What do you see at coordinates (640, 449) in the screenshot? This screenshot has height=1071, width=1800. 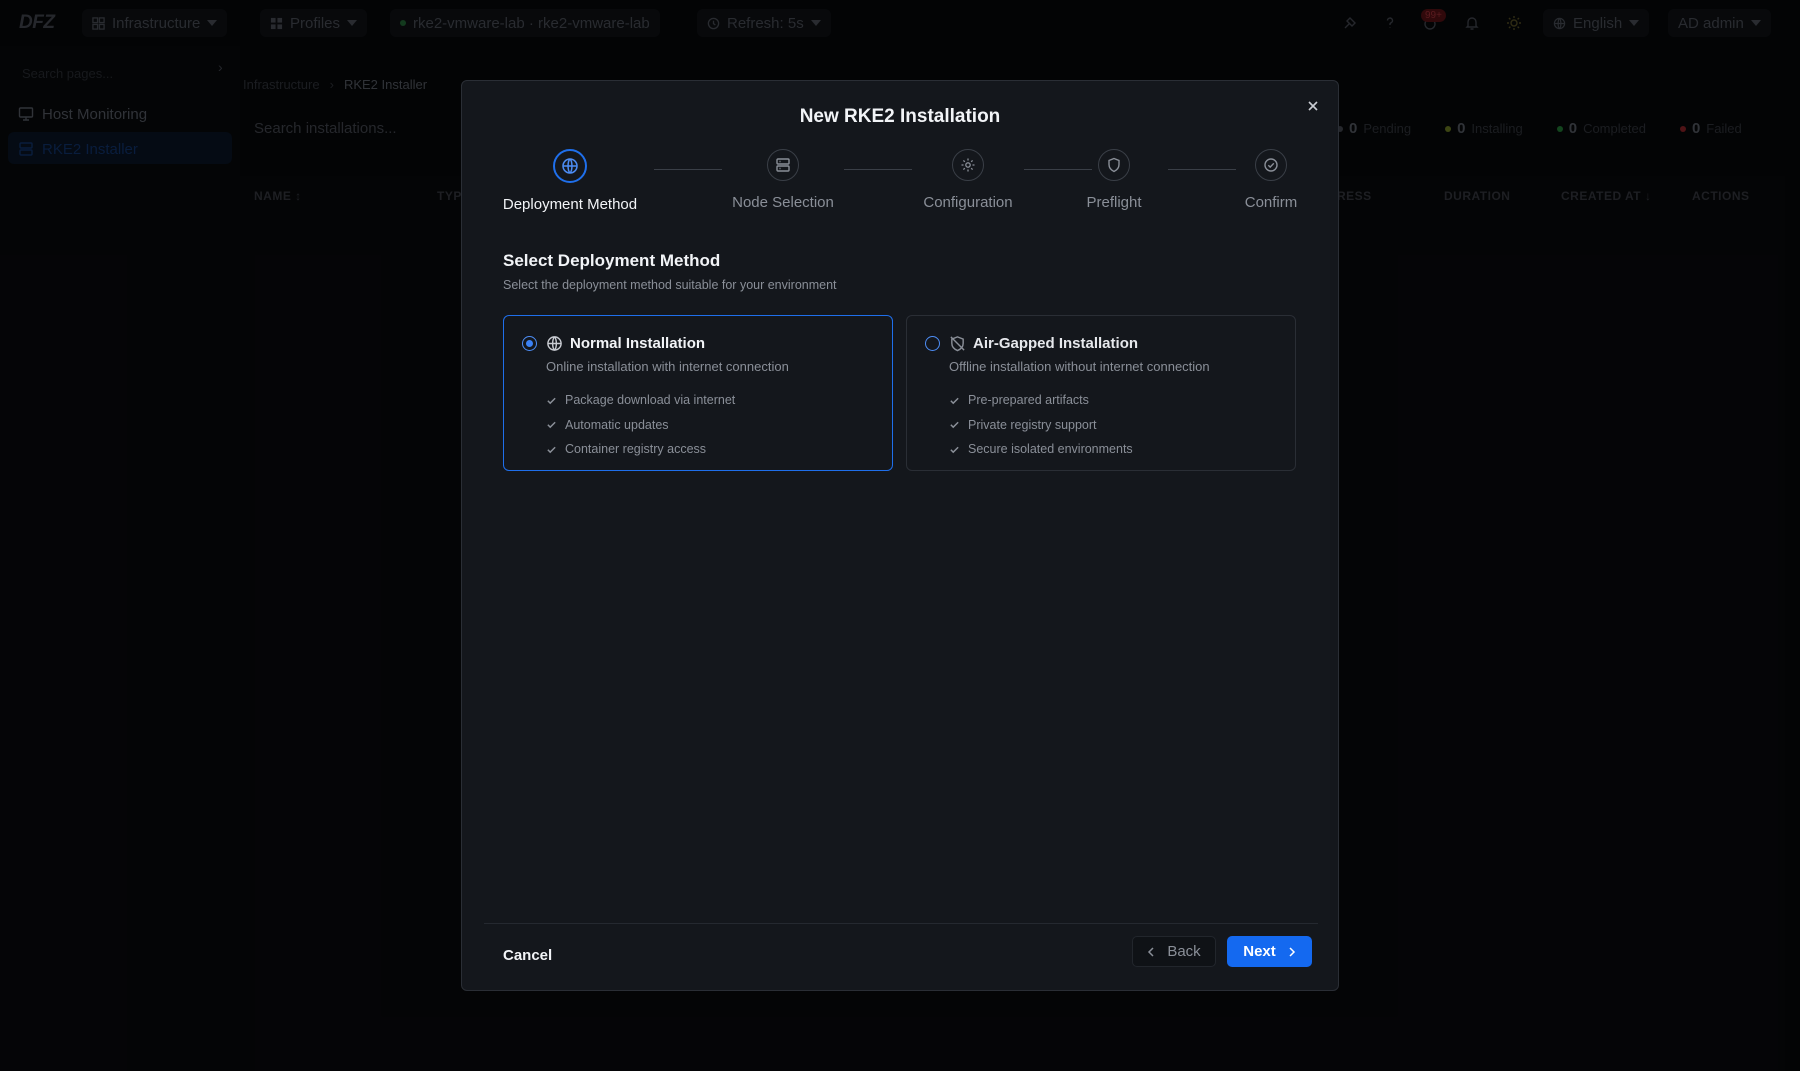 I see `list-item: Container registry access` at bounding box center [640, 449].